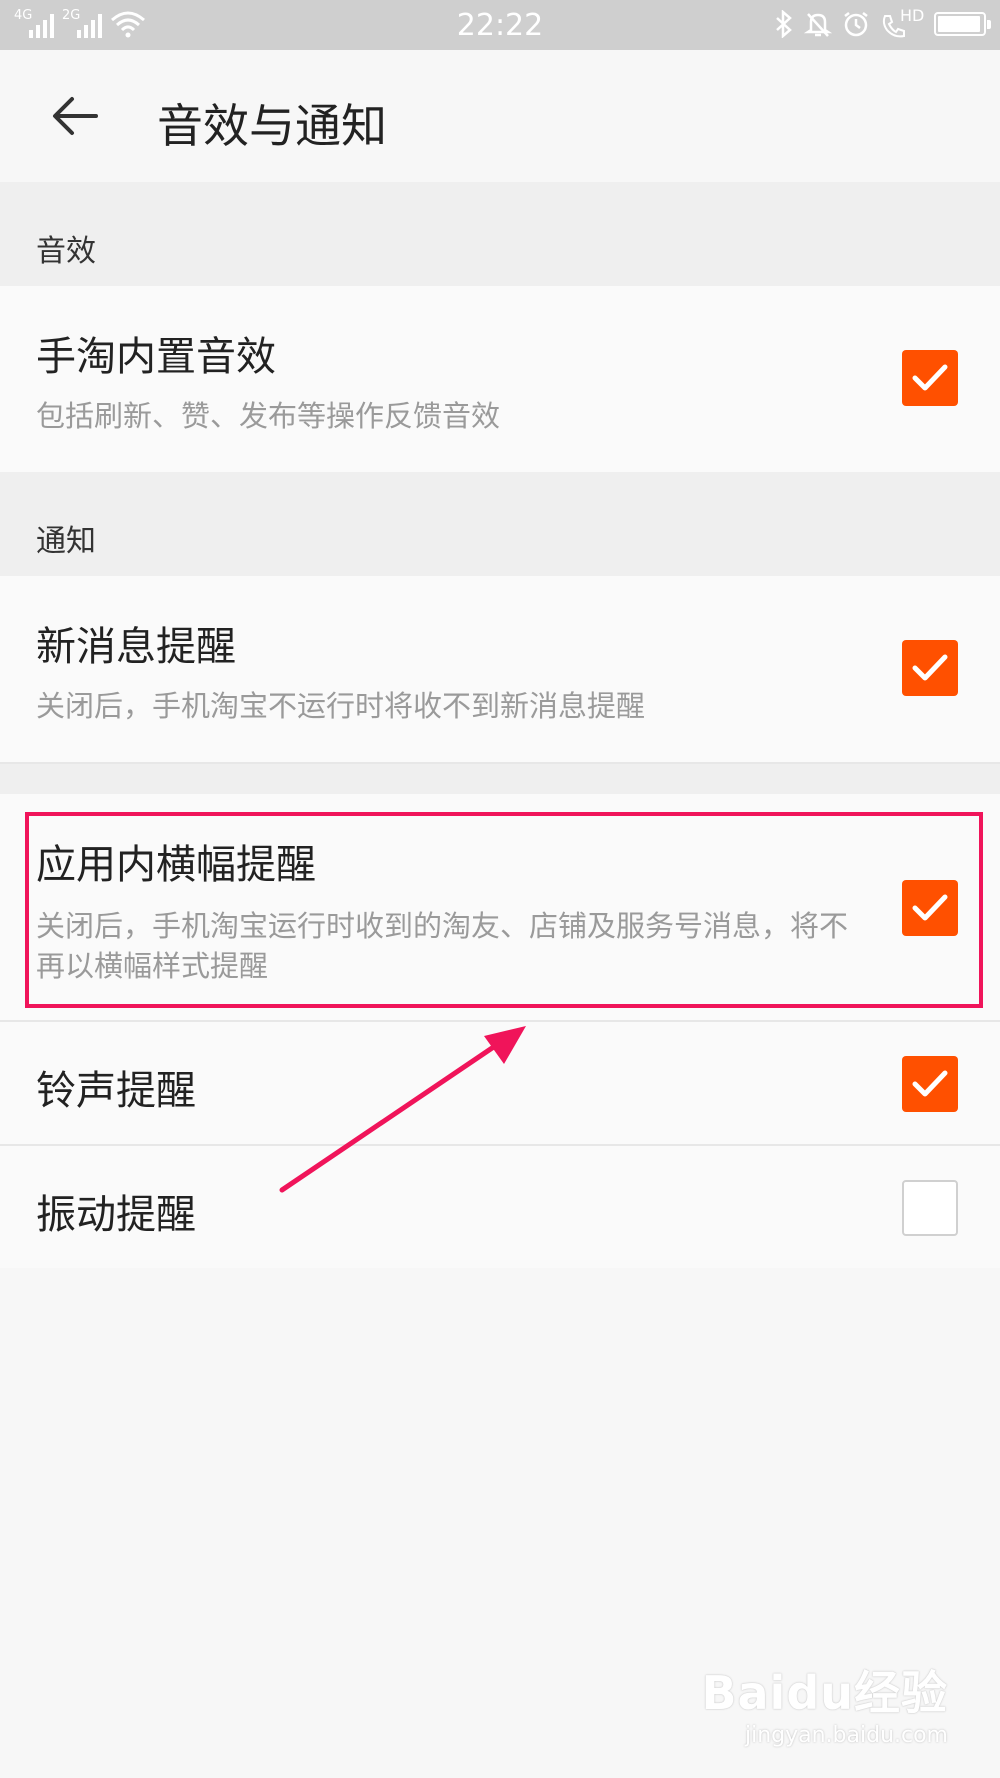 The height and width of the screenshot is (1778, 1000). Describe the element at coordinates (116, 1091) in the screenshot. I see `setting-title: 铃声提醒` at that location.